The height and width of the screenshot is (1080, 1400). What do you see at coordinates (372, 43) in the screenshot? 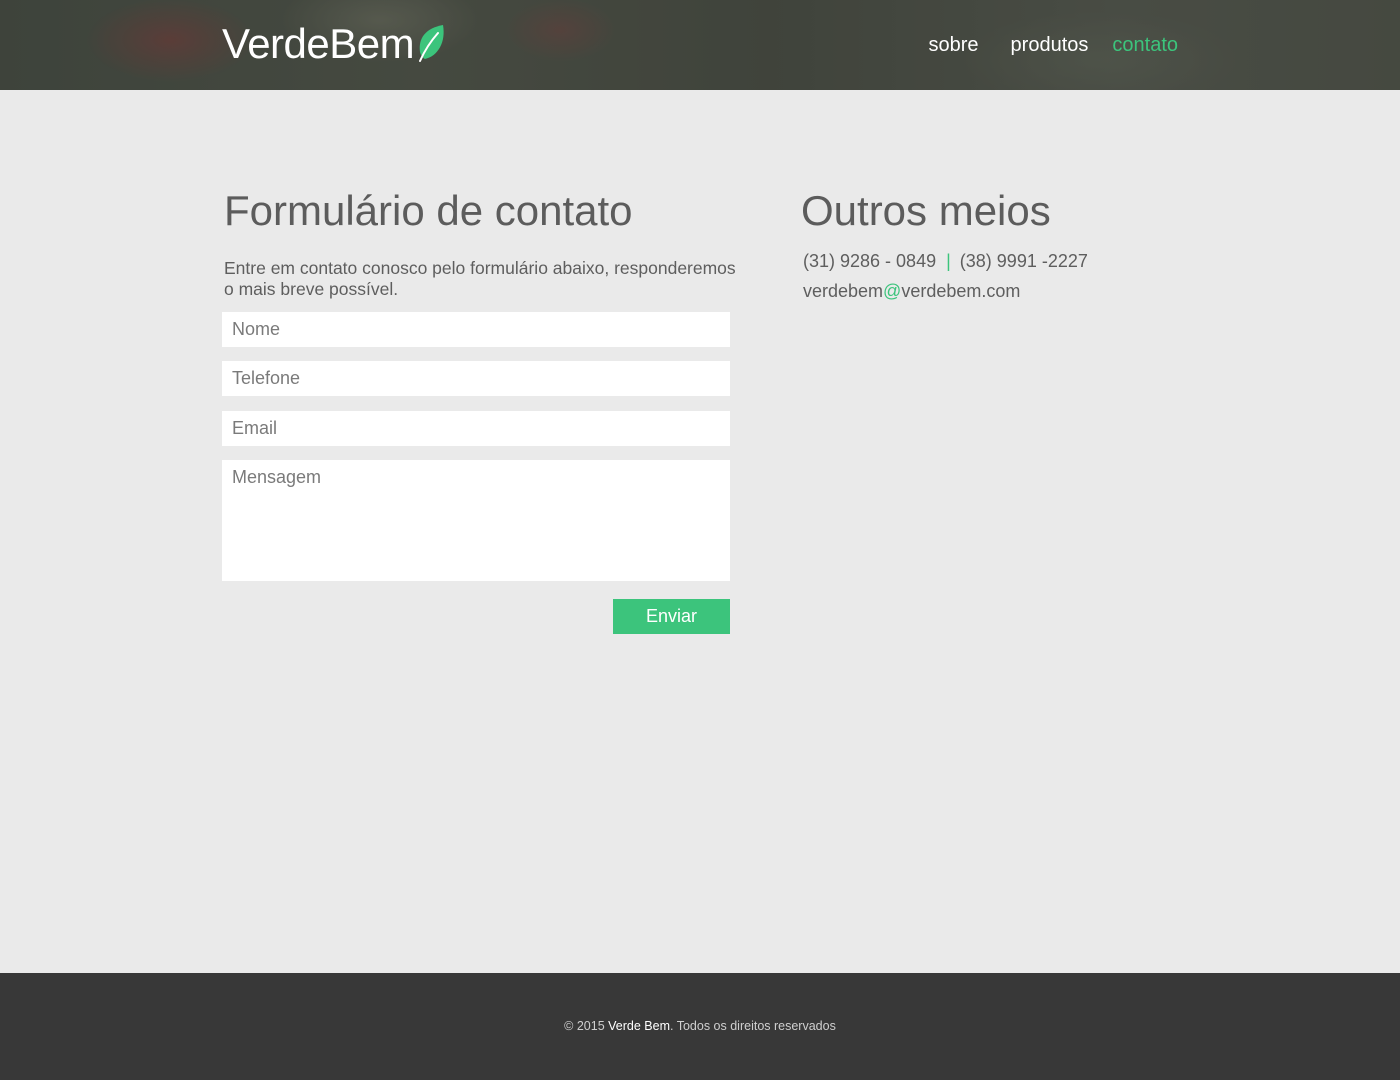
I see `logo-text-bem: Bem` at bounding box center [372, 43].